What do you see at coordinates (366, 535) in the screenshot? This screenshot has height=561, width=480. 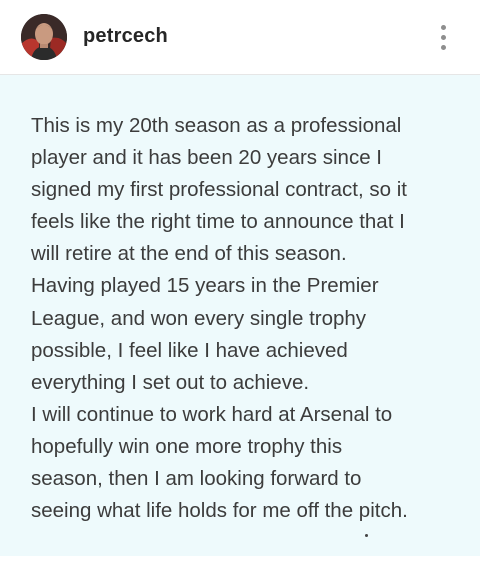 I see `decorative-dot` at bounding box center [366, 535].